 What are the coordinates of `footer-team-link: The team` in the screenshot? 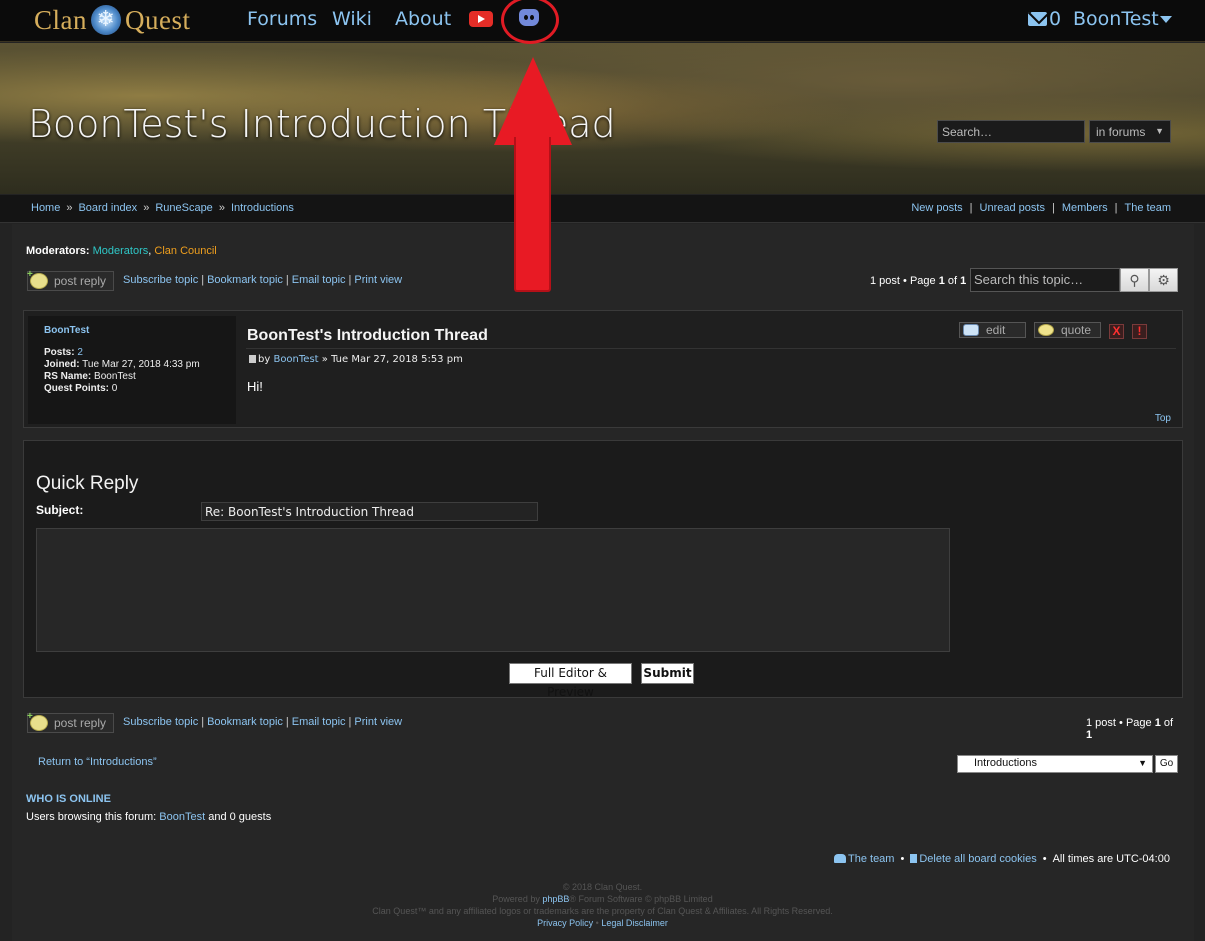 It's located at (864, 859).